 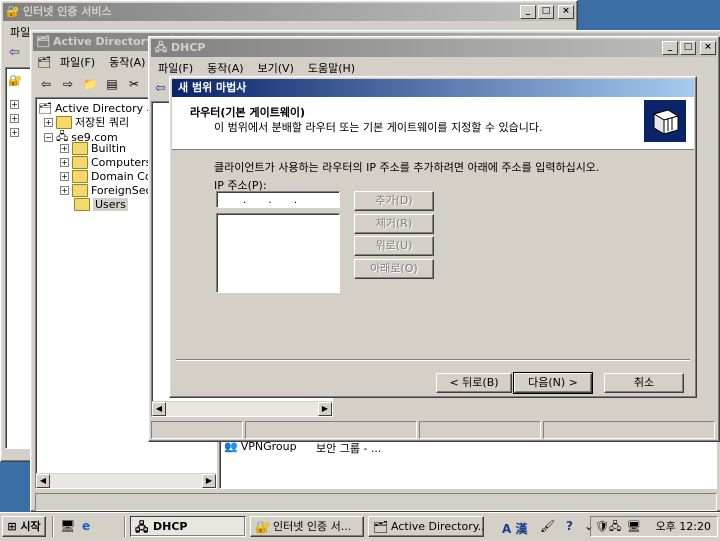 I want to click on move-down-button: 아래로(O), so click(x=394, y=269).